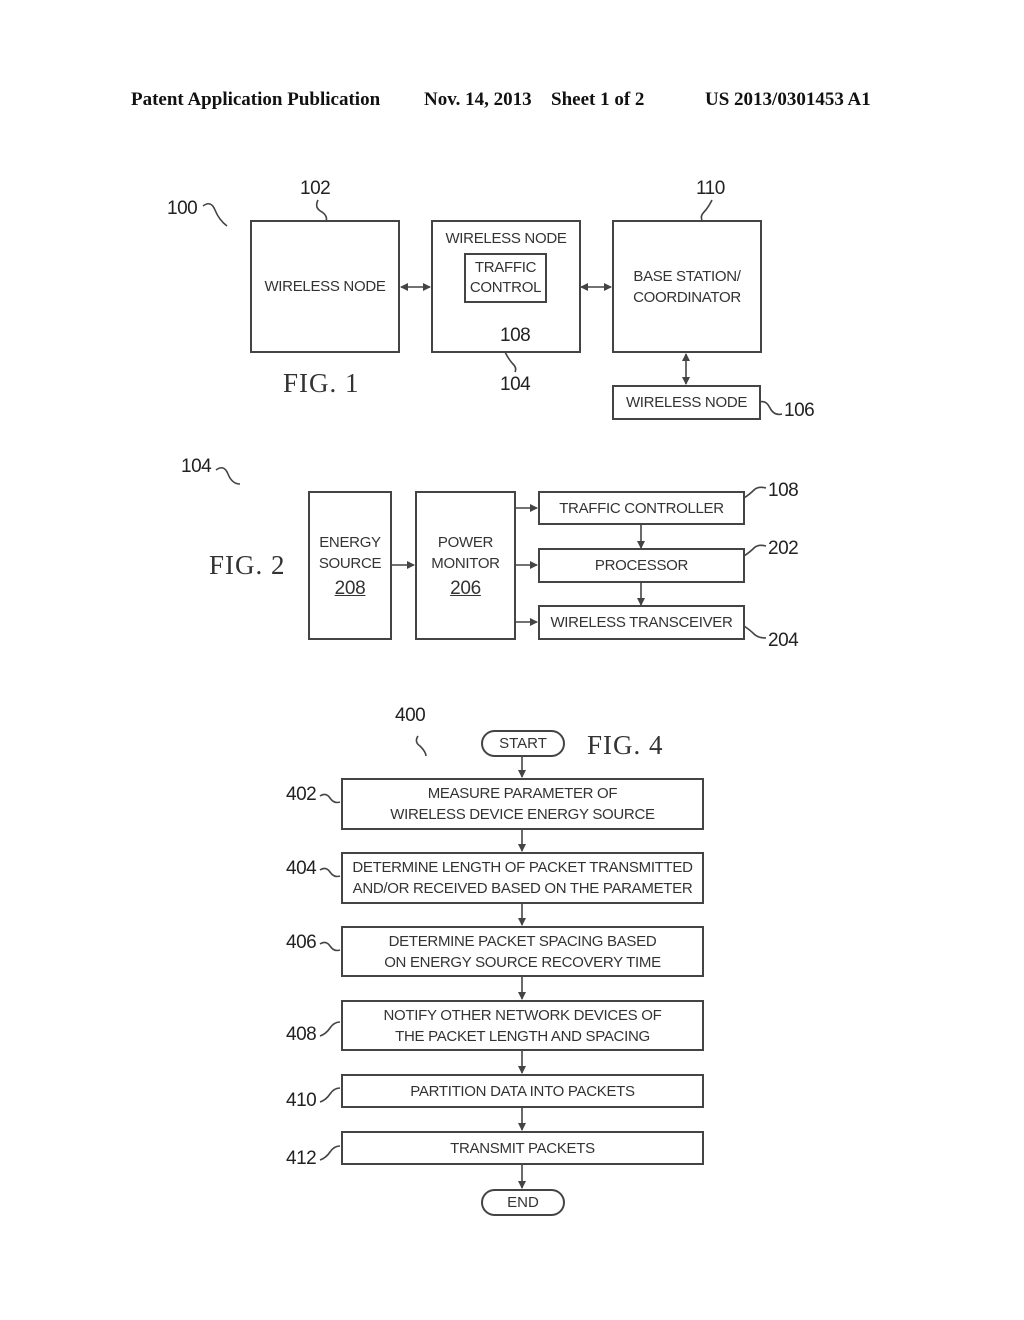 The image size is (1024, 1320). What do you see at coordinates (465, 588) in the screenshot?
I see `ref-206: 206` at bounding box center [465, 588].